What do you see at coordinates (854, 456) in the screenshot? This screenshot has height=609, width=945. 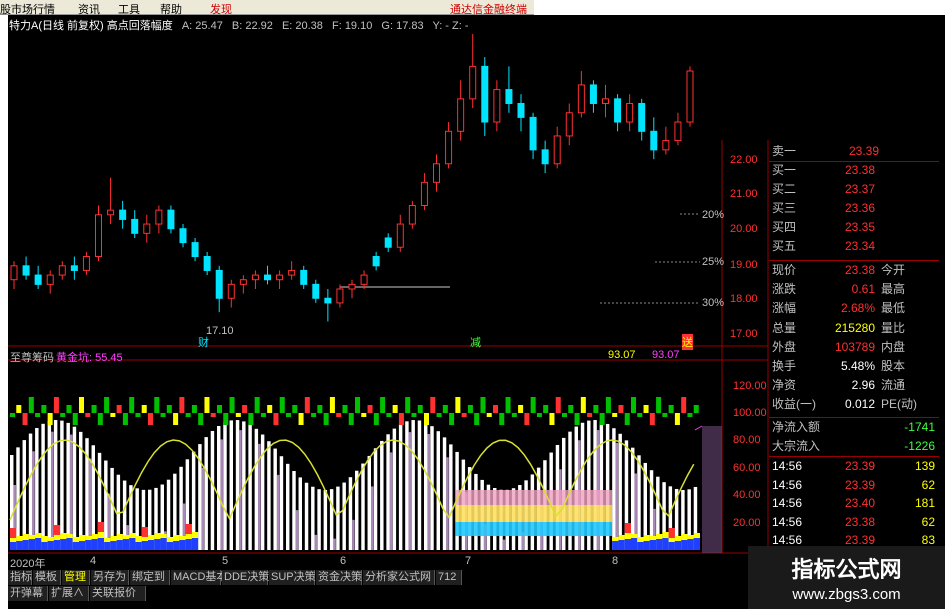 I see `flow-divider` at bounding box center [854, 456].